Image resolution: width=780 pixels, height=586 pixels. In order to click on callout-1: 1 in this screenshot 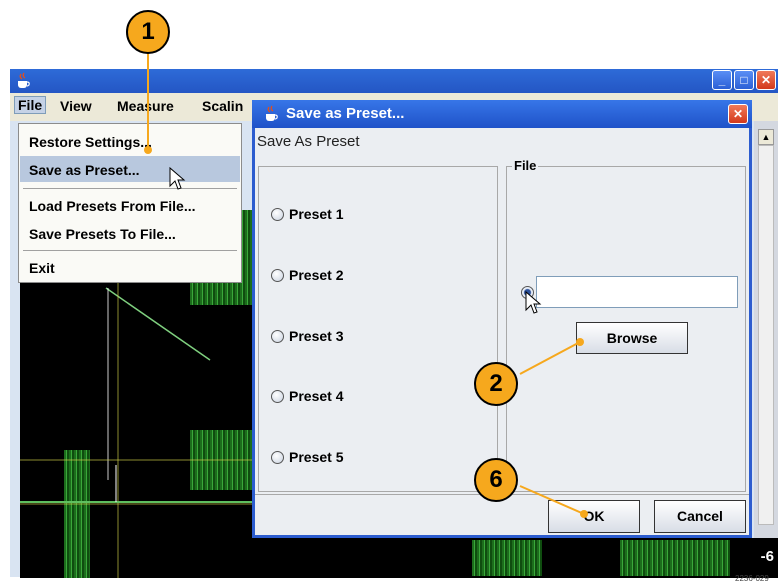, I will do `click(148, 32)`.